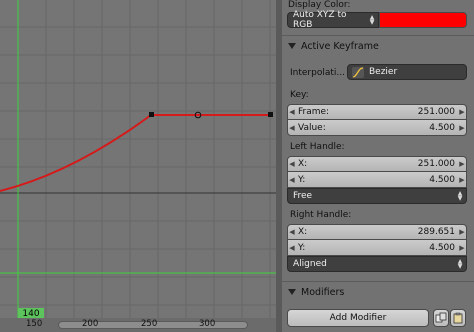 This screenshot has width=474, height=332. I want to click on modifiers-header: Modifiers, so click(378, 292).